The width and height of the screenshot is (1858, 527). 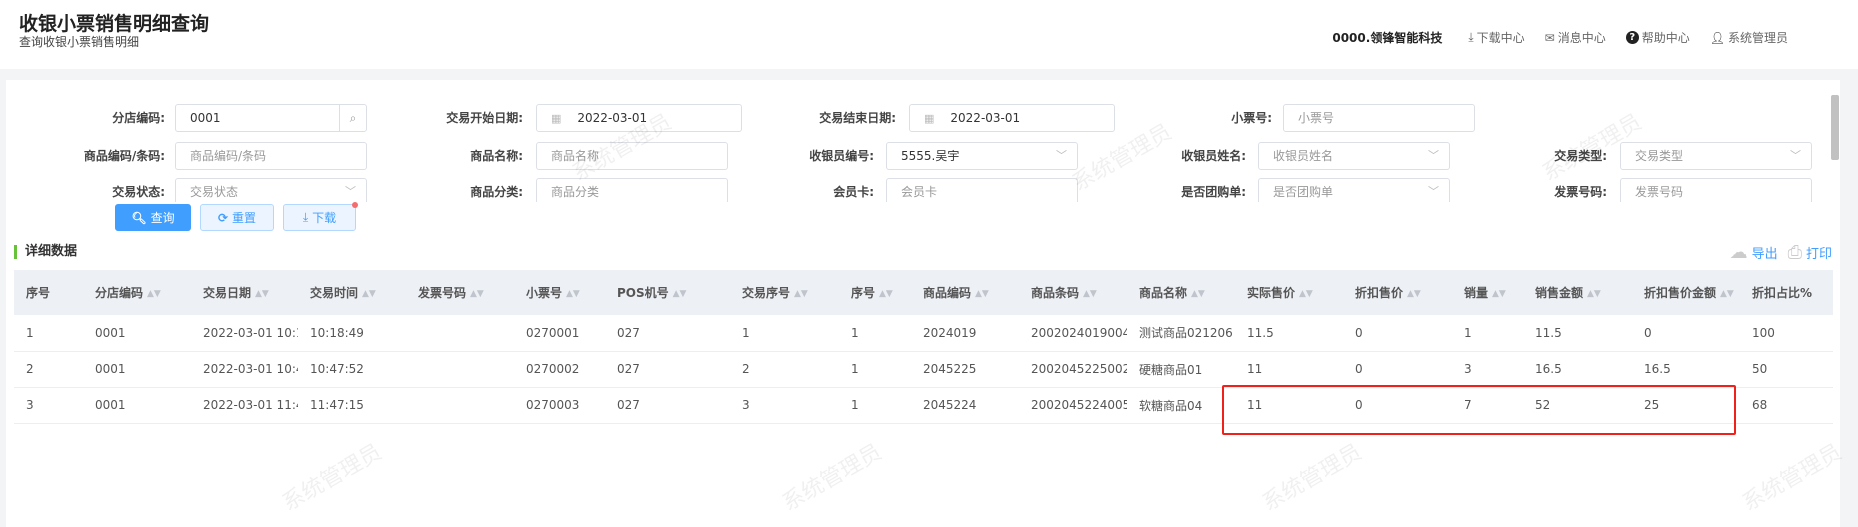 I want to click on member-card-input: 会员卡, so click(x=982, y=190).